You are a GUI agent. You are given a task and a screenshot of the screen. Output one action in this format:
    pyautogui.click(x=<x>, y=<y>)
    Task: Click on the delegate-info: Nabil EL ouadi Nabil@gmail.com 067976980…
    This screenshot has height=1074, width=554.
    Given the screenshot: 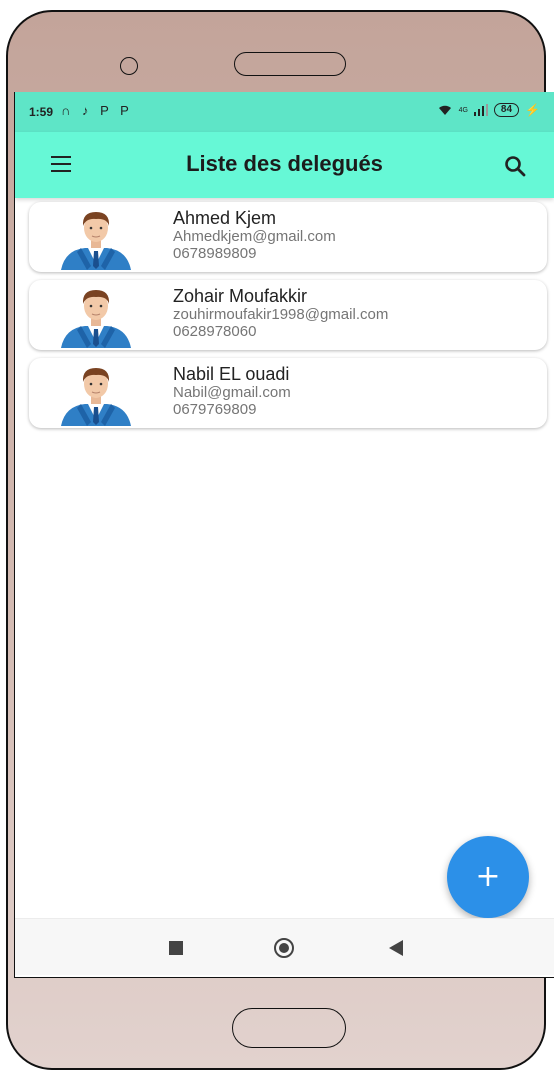 What is the action you would take?
    pyautogui.click(x=232, y=391)
    